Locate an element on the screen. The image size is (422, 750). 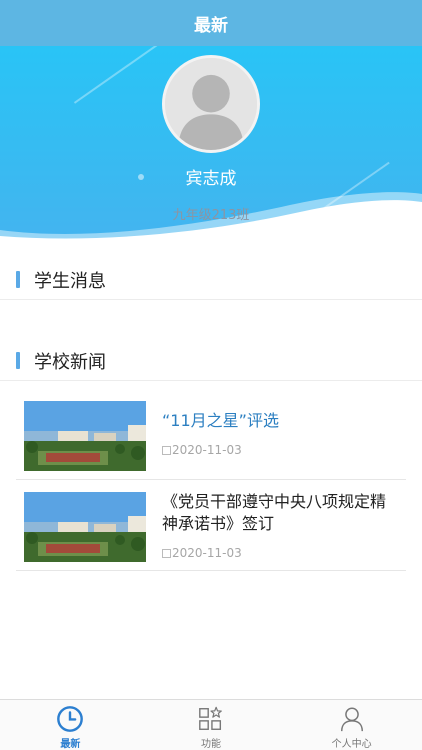
news-item: 《党员干部遵守中央八项规定精神承诺书》签订 2020-11-03 is located at coordinates (211, 526).